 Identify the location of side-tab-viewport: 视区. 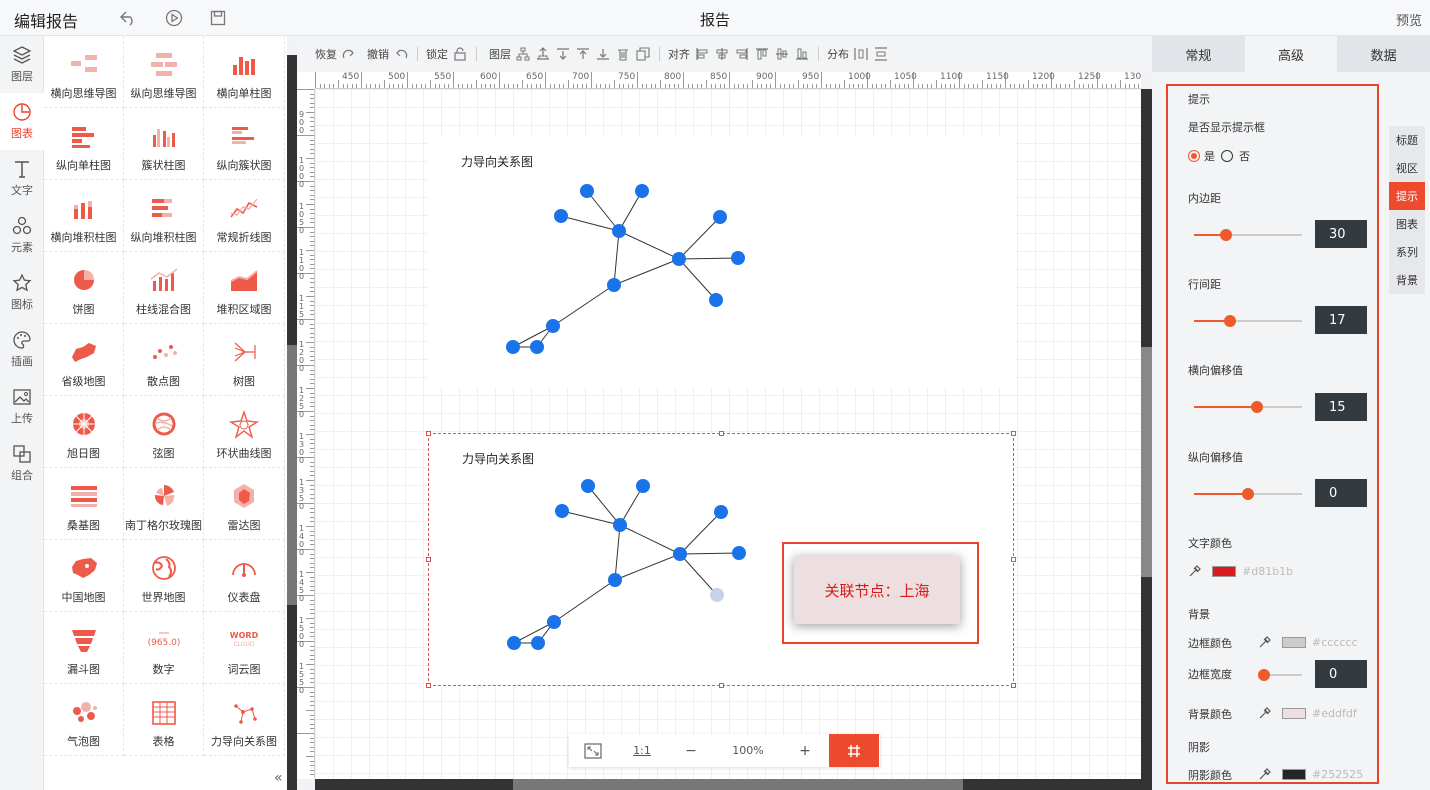
(1407, 168).